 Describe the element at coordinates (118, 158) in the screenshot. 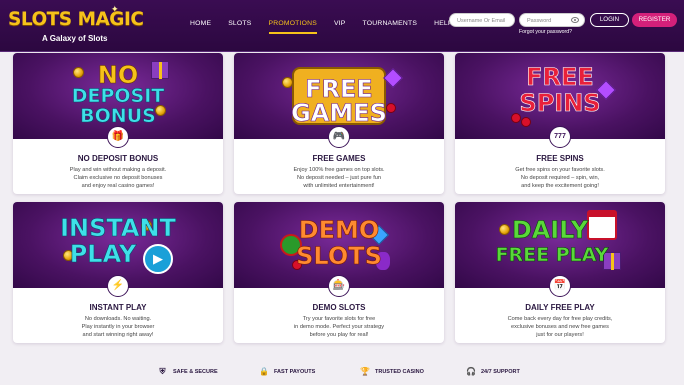

I see `card-title: NO DEPOSIT BONUS` at that location.